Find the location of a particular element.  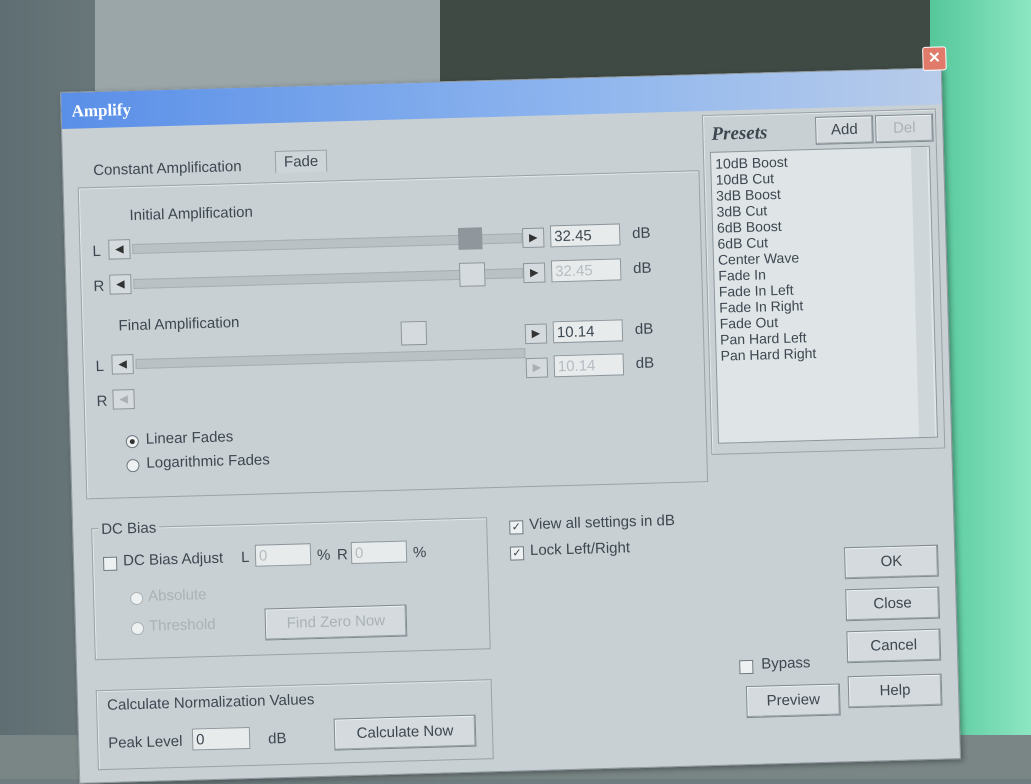

final-l-slider-thumb is located at coordinates (414, 333).